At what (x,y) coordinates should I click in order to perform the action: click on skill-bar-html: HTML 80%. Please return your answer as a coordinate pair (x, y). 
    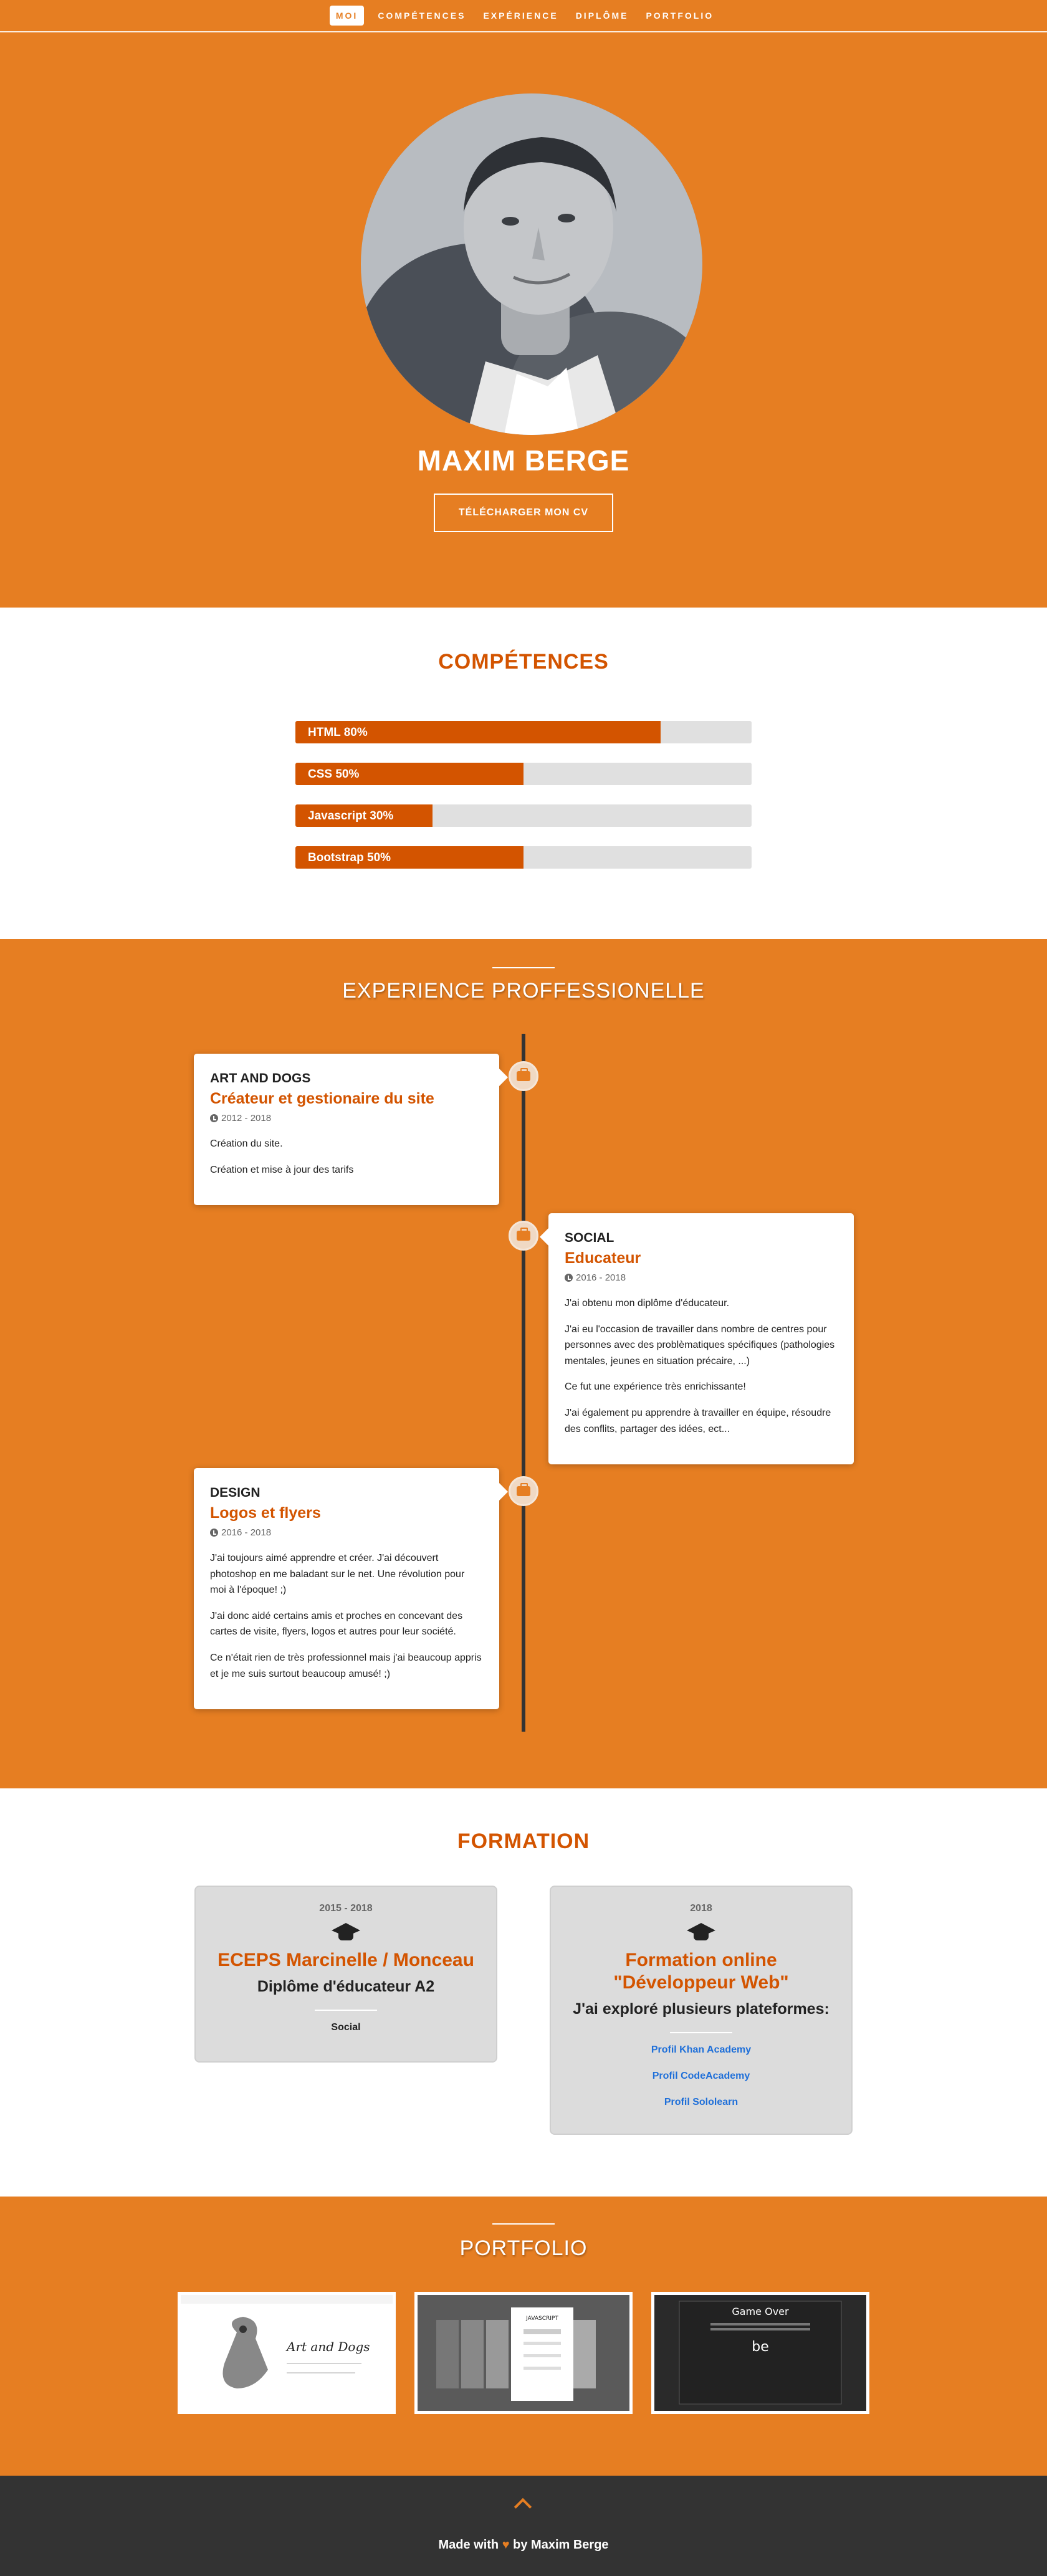
    Looking at the image, I should click on (523, 732).